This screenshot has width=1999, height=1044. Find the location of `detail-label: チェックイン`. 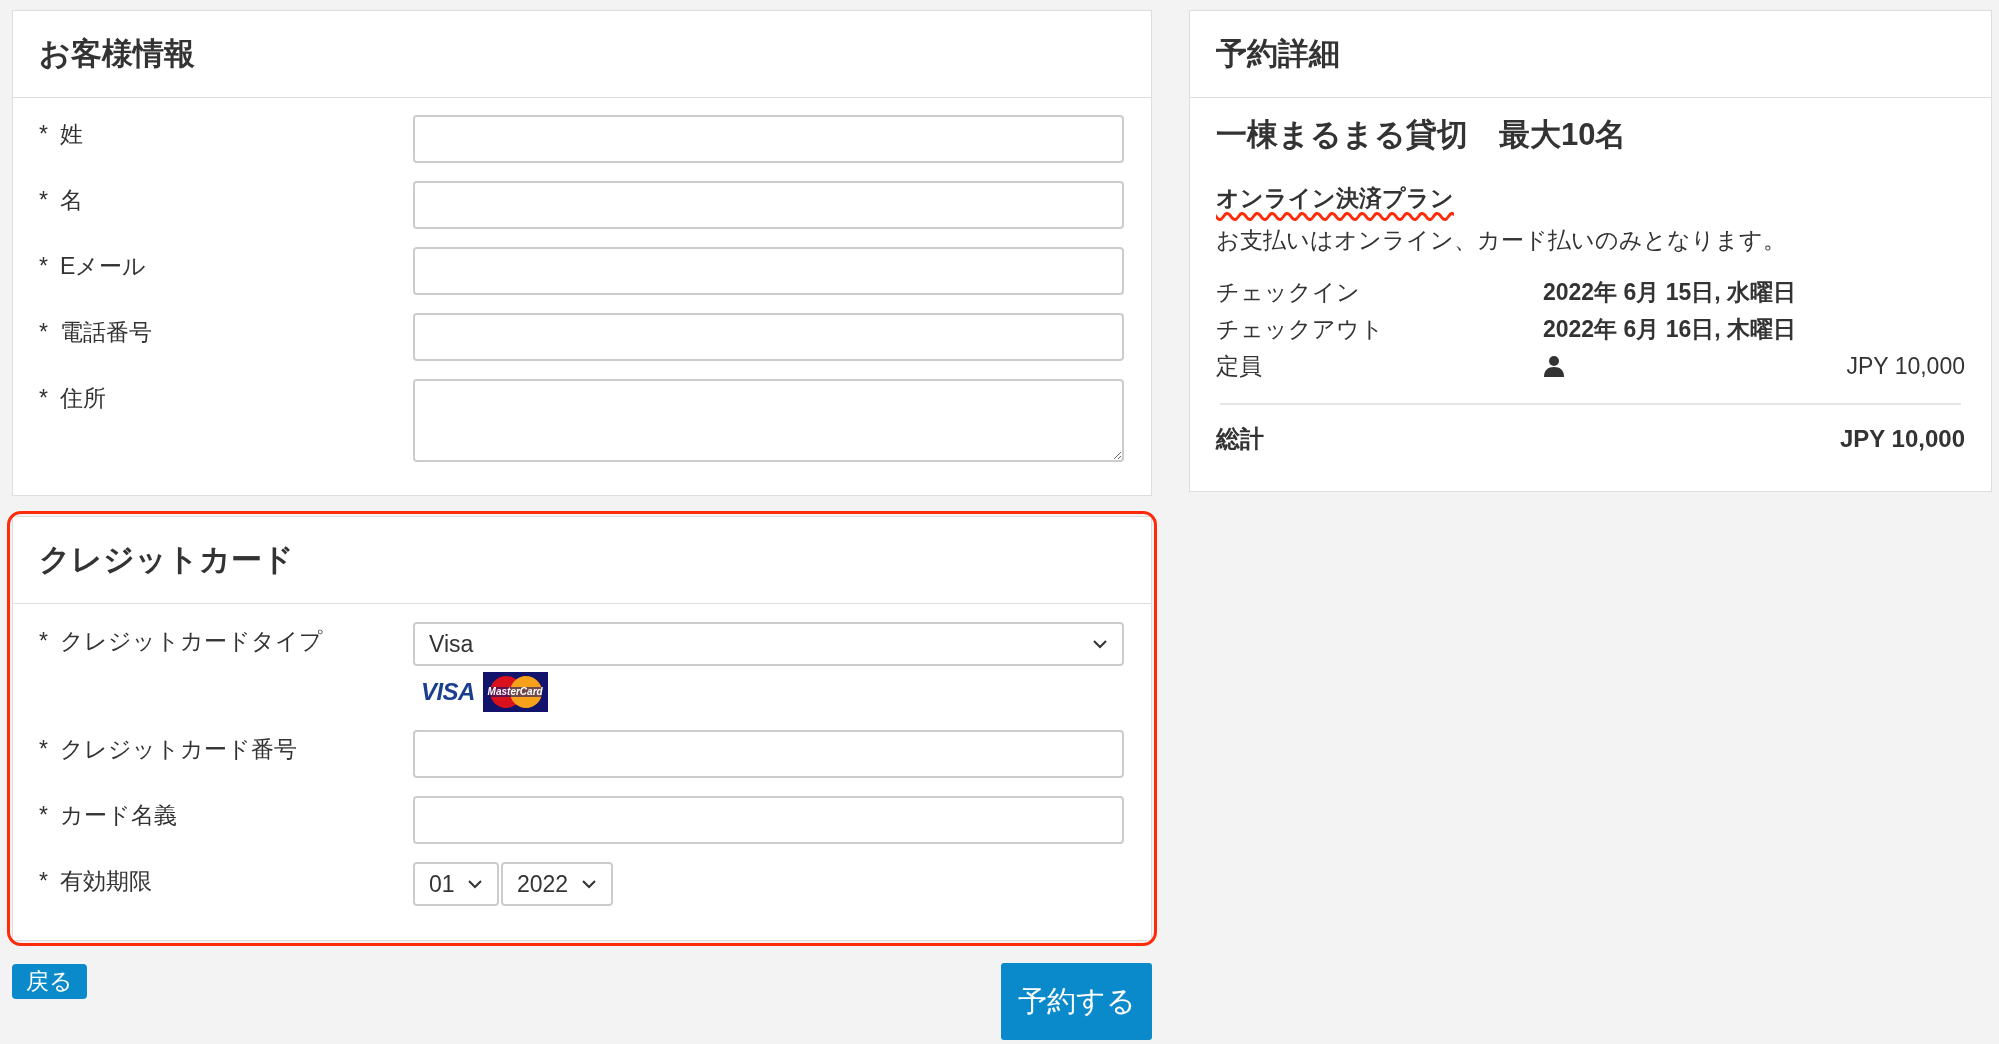

detail-label: チェックイン is located at coordinates (1288, 292).